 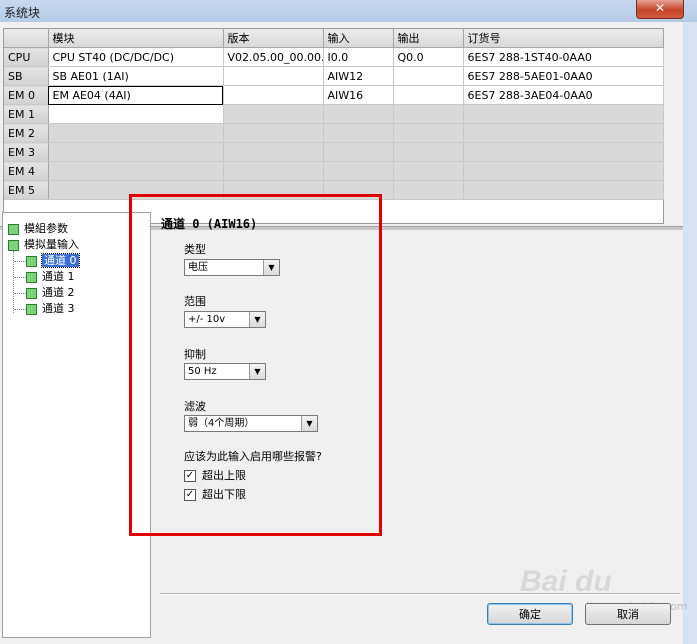 What do you see at coordinates (358, 38) in the screenshot?
I see `grid-header-input: 输入` at bounding box center [358, 38].